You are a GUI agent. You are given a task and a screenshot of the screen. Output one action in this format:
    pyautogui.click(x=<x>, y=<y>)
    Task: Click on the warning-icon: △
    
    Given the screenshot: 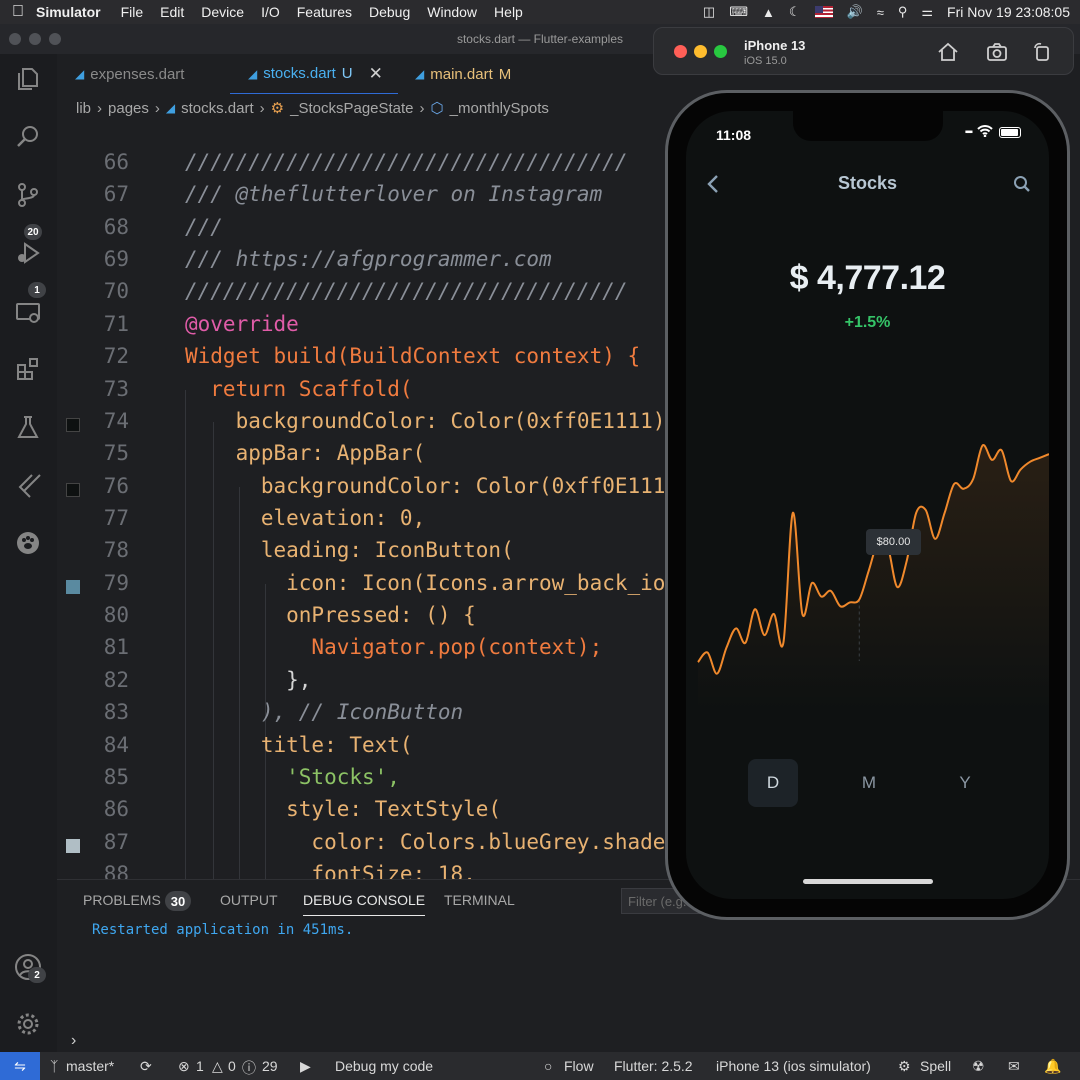 What is the action you would take?
    pyautogui.click(x=217, y=1066)
    